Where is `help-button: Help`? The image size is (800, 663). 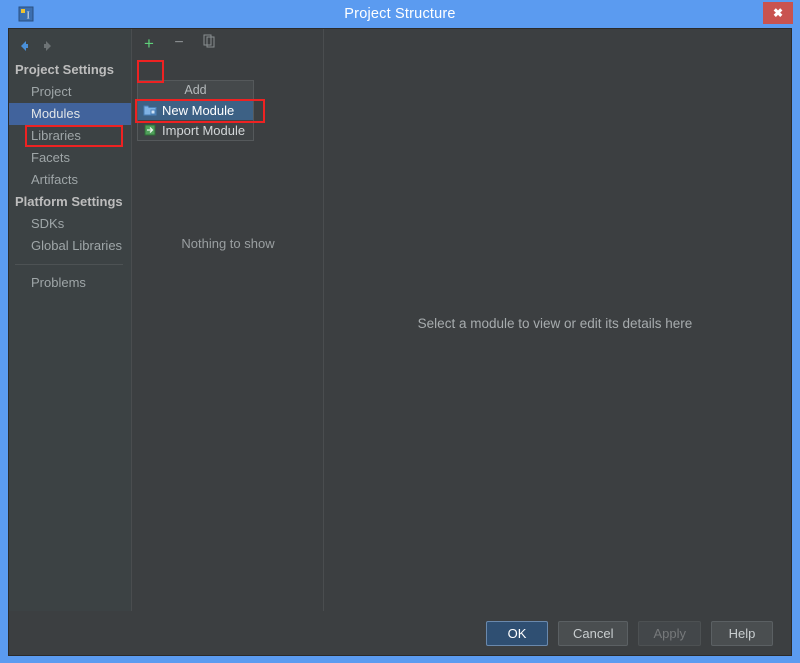
help-button: Help is located at coordinates (742, 633).